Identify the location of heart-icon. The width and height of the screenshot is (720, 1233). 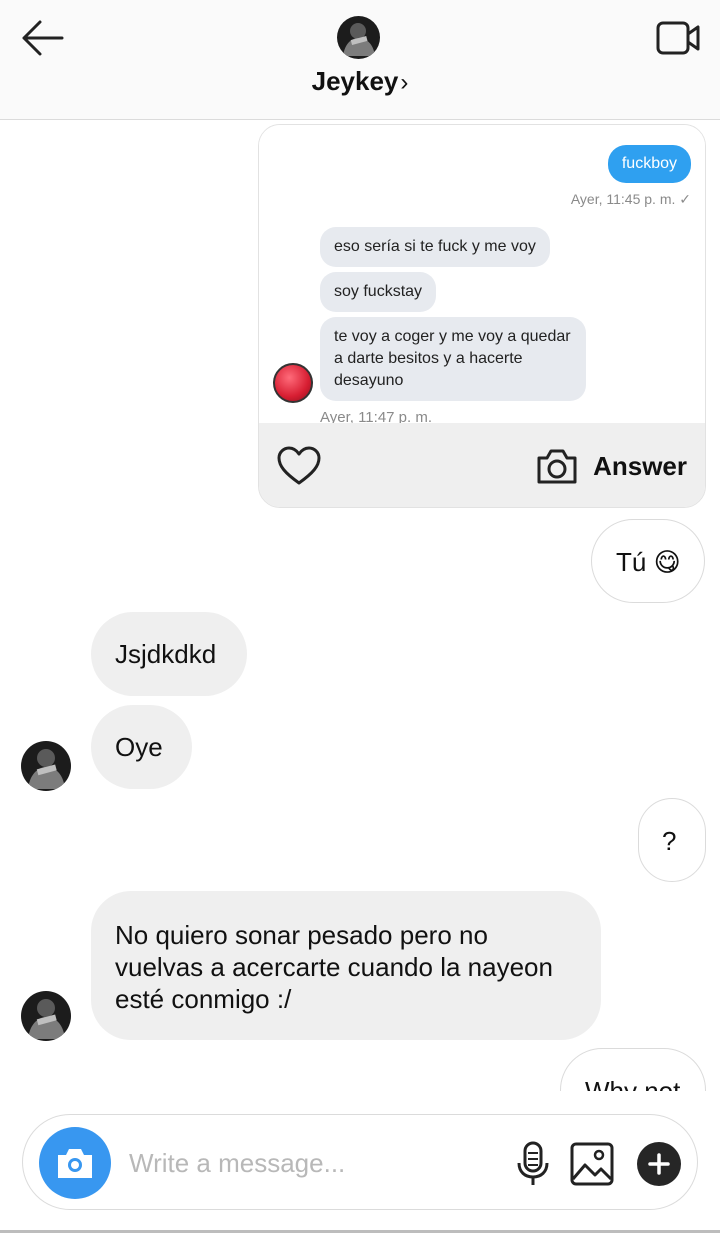
(299, 465).